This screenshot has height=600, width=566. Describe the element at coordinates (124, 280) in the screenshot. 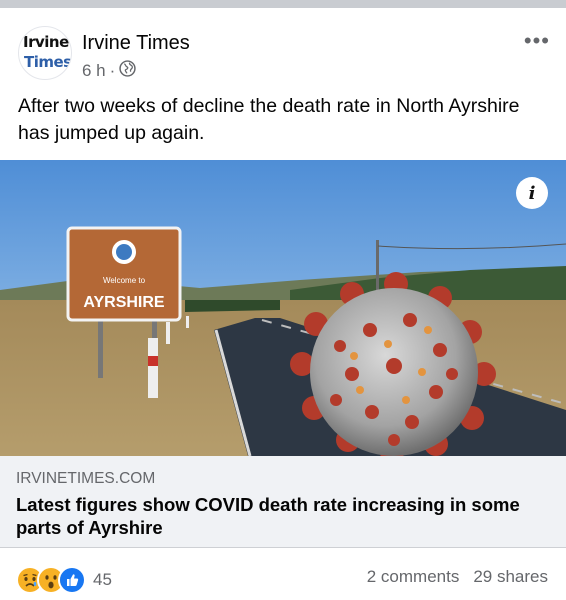

I see `sign-text-small: Welcome to` at that location.